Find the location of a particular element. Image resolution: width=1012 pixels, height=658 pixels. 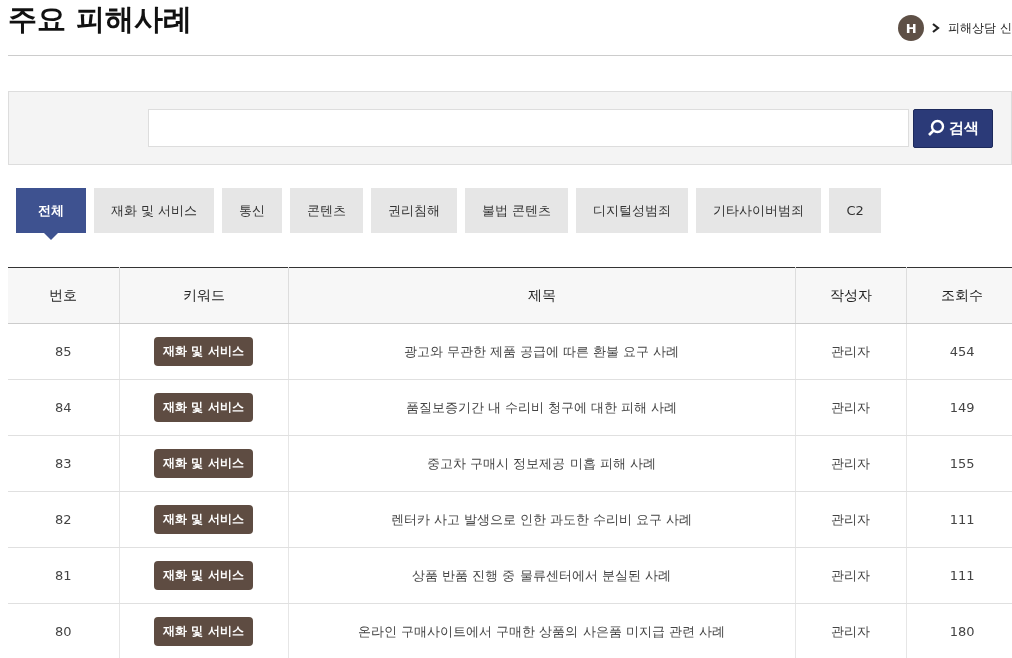

search-icon is located at coordinates (936, 128).